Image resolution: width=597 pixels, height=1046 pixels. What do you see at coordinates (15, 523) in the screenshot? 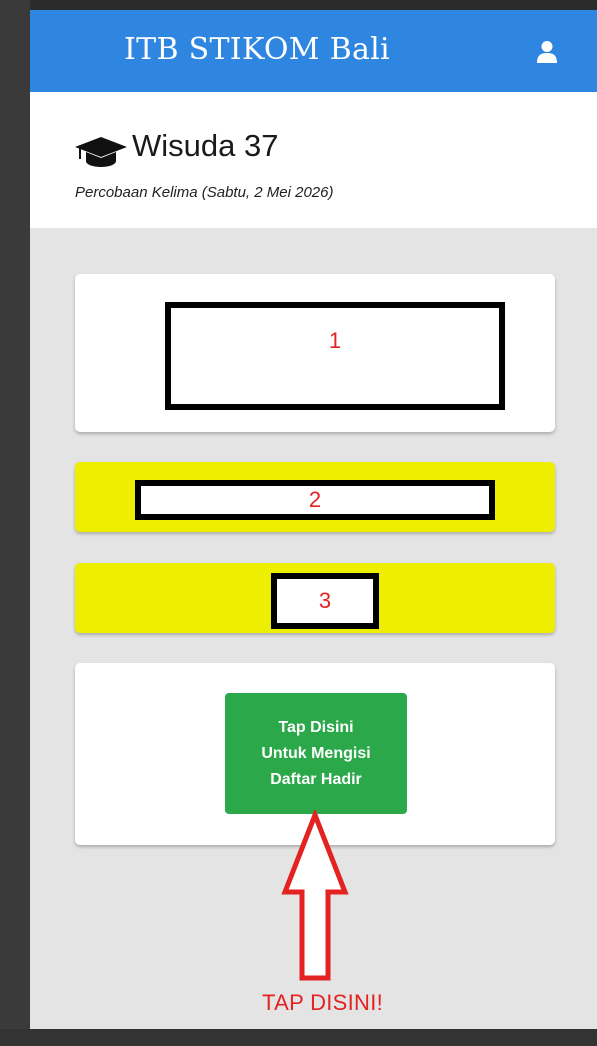
I see `window-left-edge` at bounding box center [15, 523].